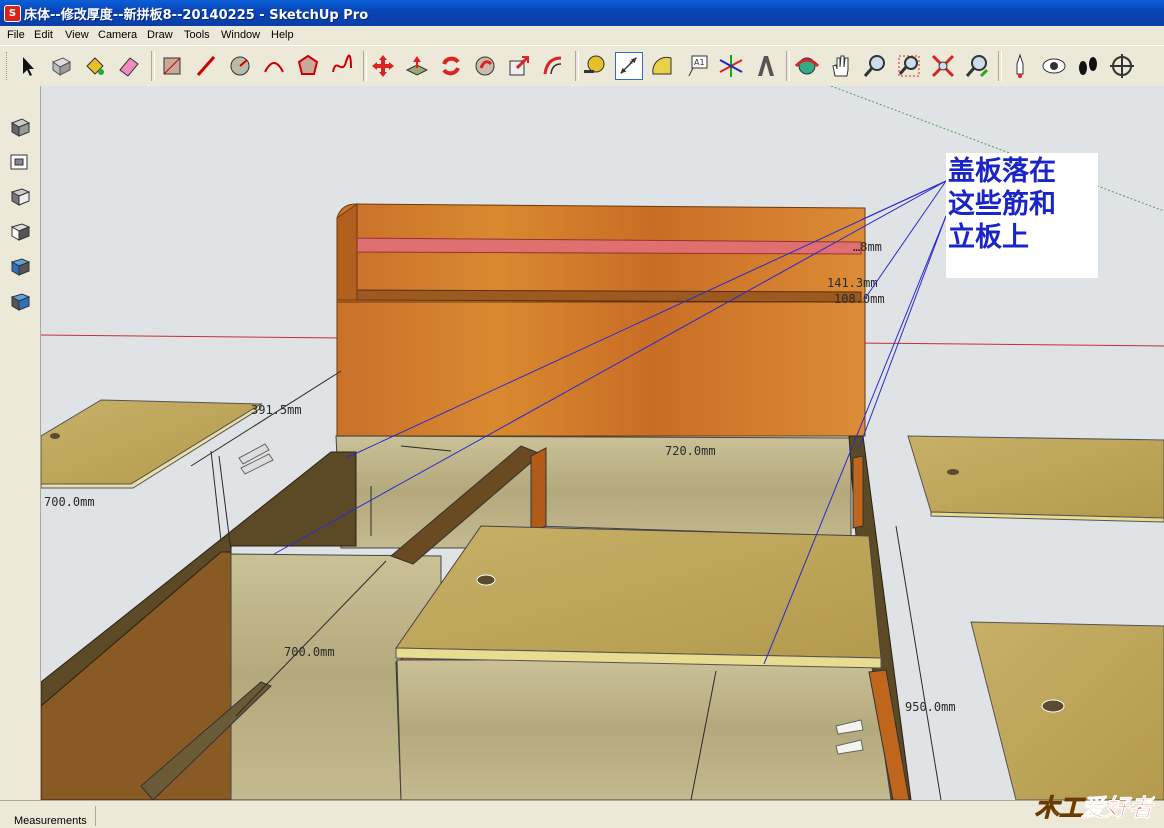  I want to click on dimension-label: 141.3mm, so click(852, 283).